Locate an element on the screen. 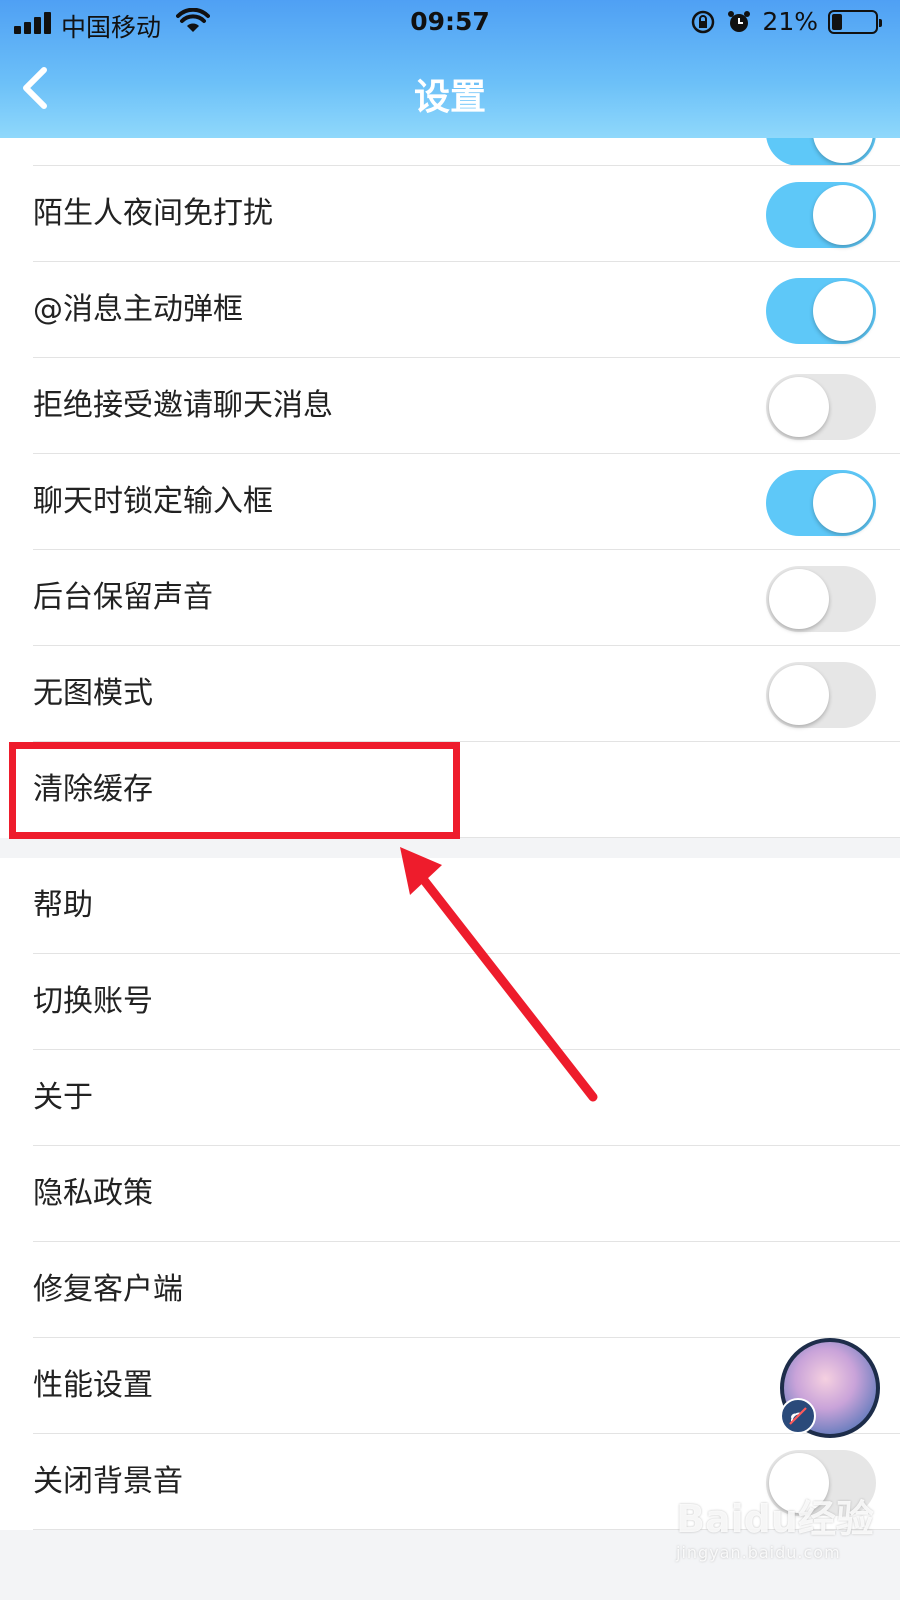  settings-row-label: 无图模式 is located at coordinates (93, 693).